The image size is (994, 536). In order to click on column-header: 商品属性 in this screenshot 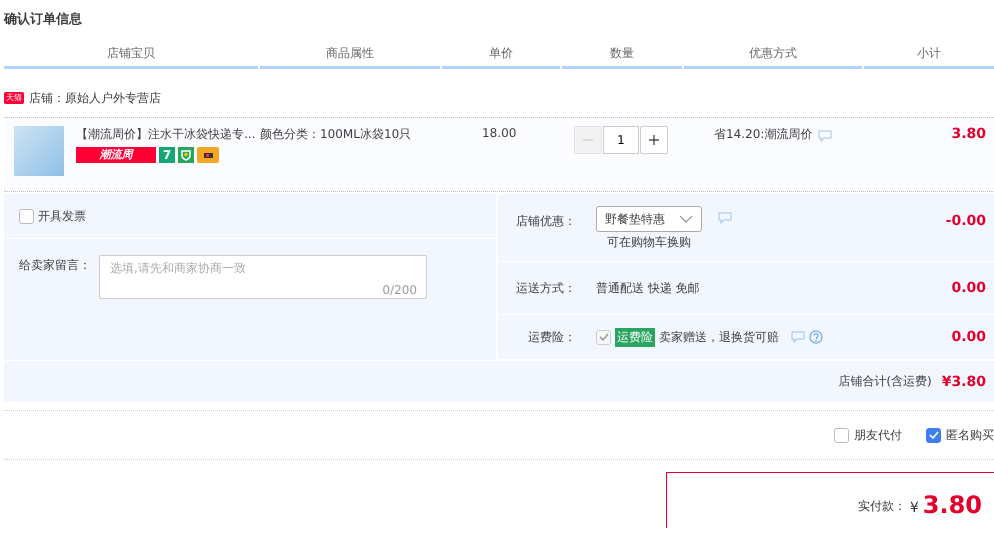, I will do `click(350, 57)`.